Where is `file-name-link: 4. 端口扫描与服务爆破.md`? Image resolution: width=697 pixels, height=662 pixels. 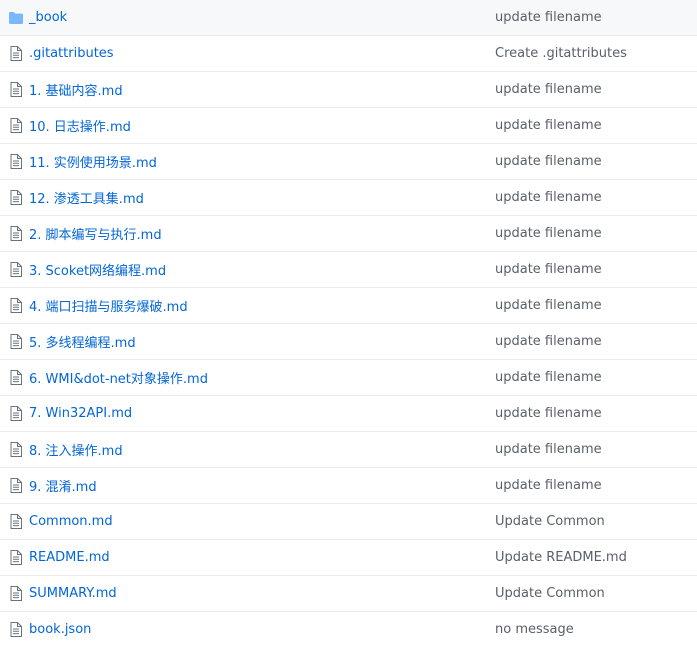
file-name-link: 4. 端口扫描与服务爆破.md is located at coordinates (108, 305).